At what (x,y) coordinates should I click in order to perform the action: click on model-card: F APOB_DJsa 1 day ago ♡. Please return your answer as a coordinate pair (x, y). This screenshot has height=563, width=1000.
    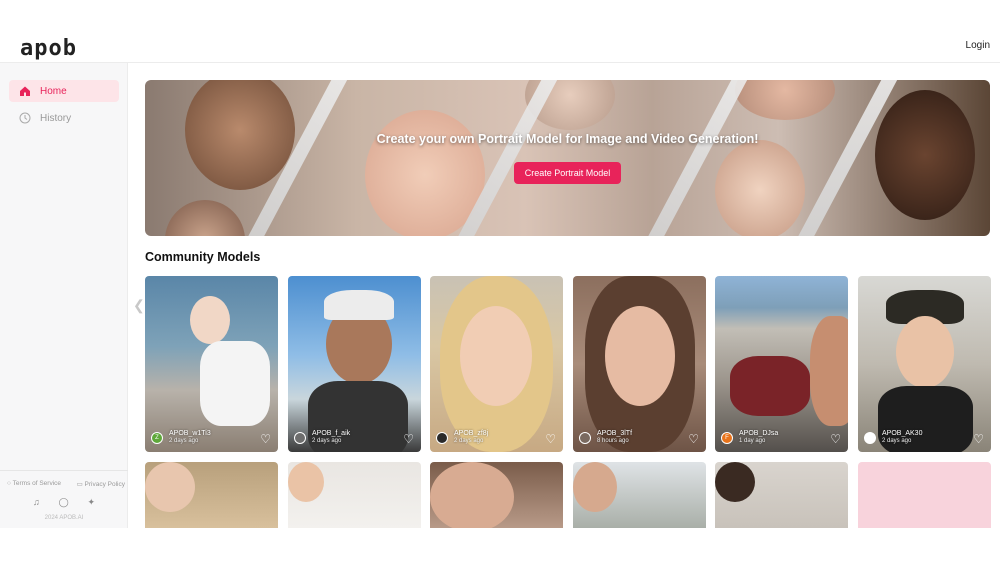
    Looking at the image, I should click on (781, 364).